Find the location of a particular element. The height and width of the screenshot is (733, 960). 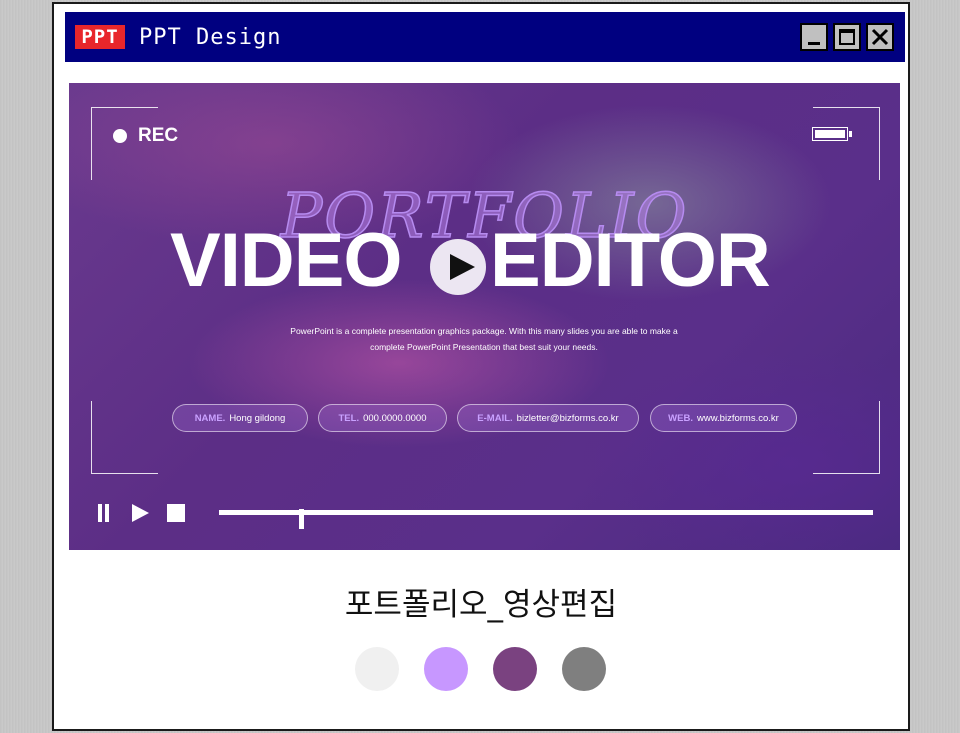

title-editor: EDITOR is located at coordinates (630, 260).